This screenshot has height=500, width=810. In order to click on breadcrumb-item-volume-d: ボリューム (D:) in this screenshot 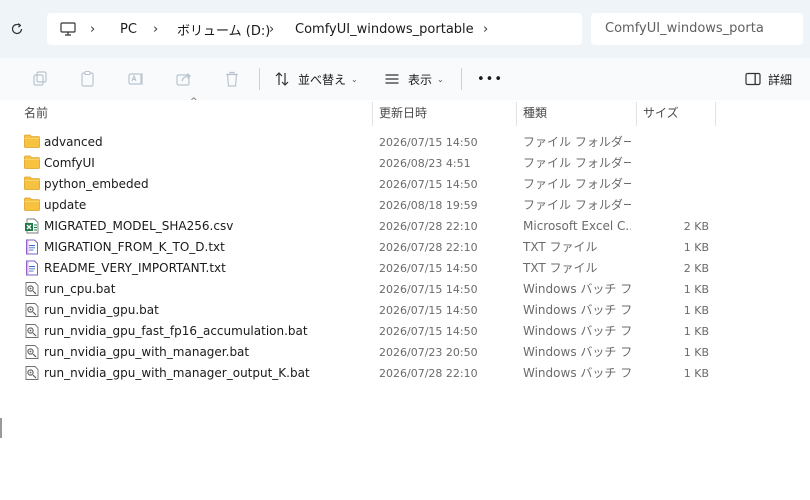, I will do `click(223, 29)`.